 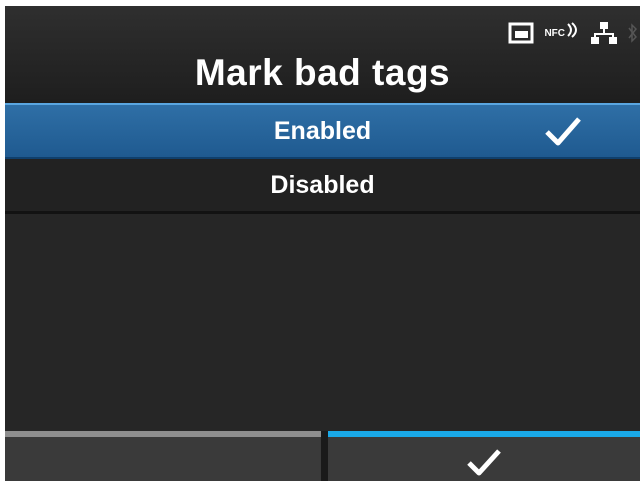 I want to click on status-bar: NFC, so click(x=573, y=33).